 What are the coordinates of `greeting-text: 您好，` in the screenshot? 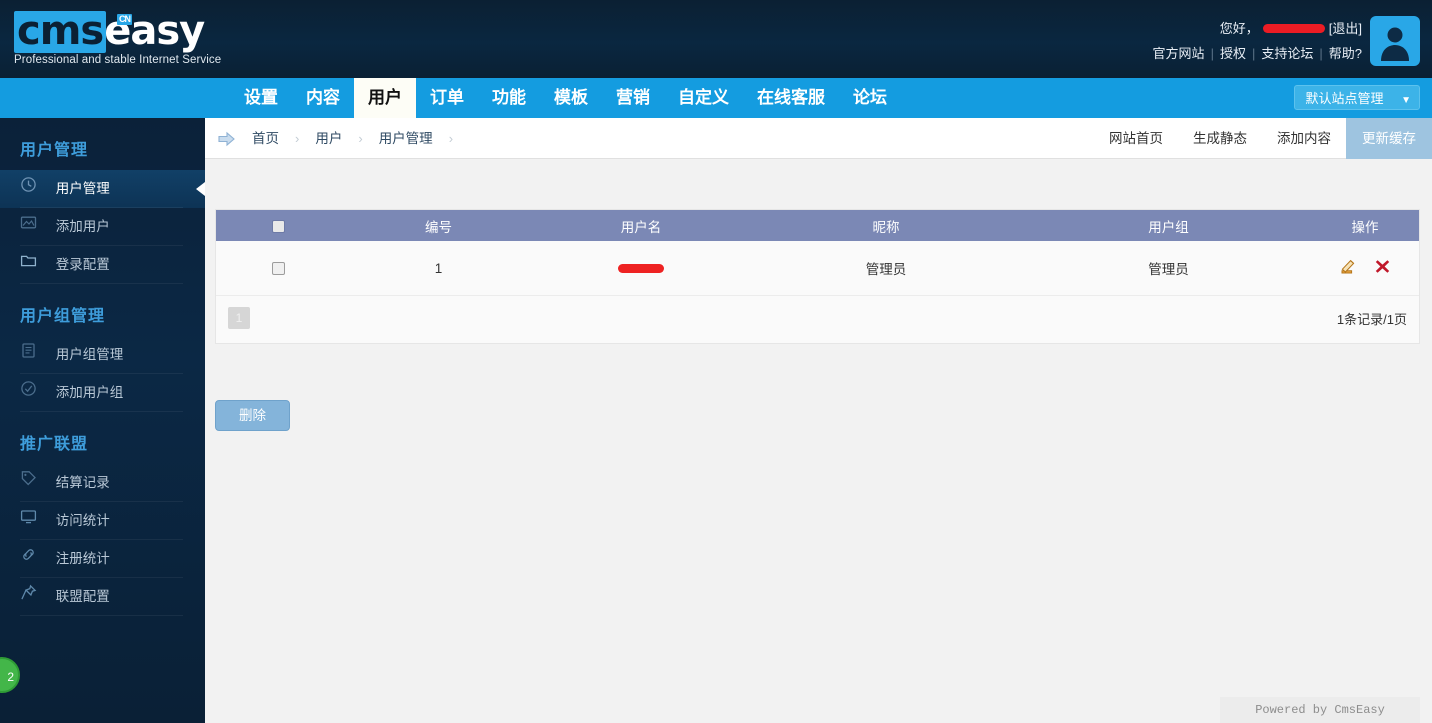 It's located at (1239, 28).